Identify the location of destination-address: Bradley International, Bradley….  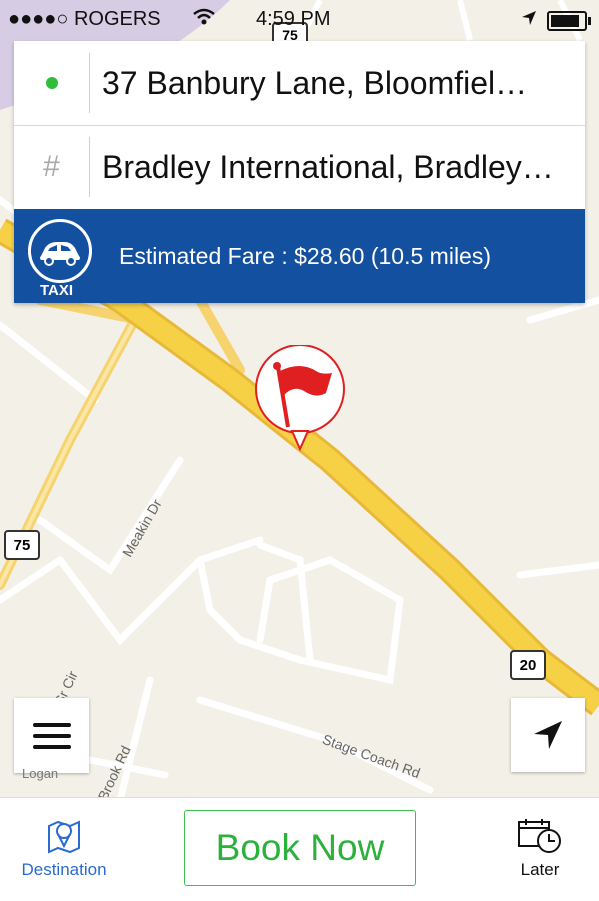
(339, 167).